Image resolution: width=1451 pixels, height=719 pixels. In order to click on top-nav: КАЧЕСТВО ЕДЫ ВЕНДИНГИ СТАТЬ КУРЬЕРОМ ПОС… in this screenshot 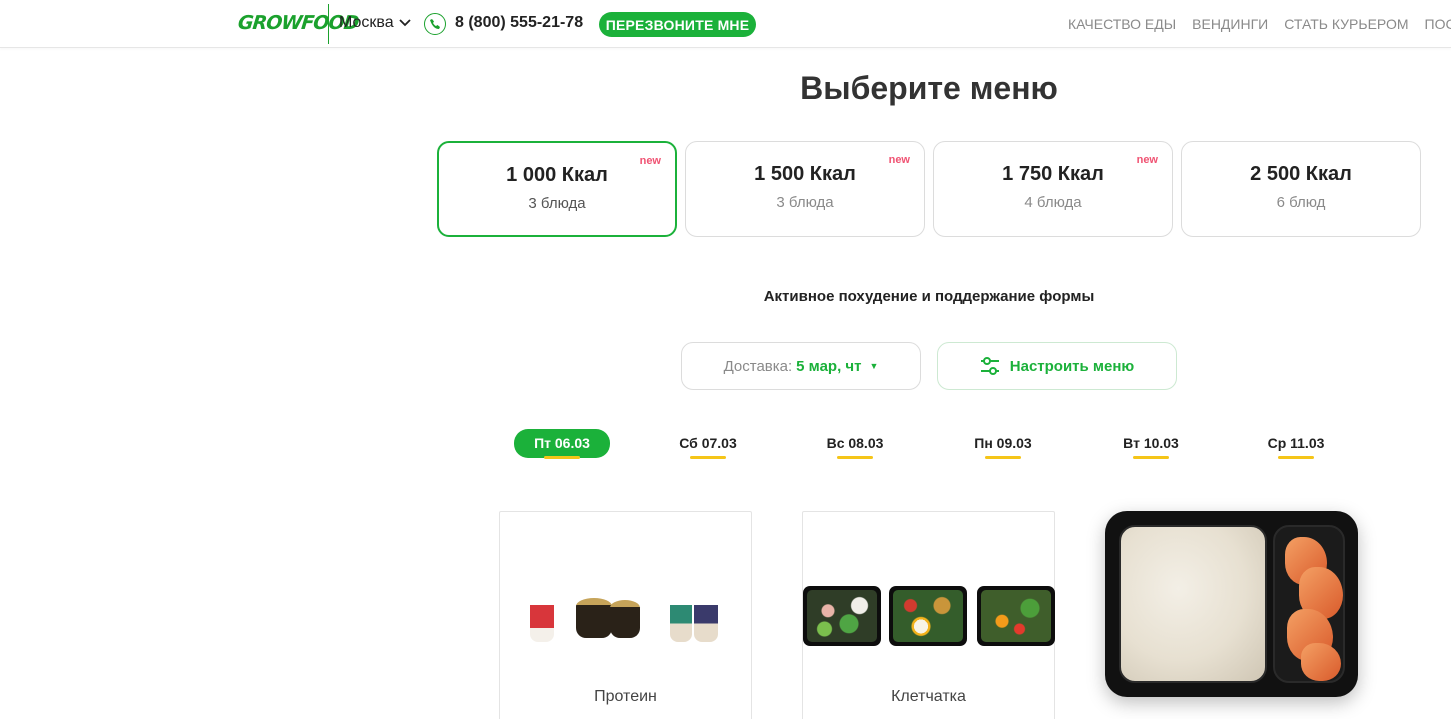, I will do `click(1259, 24)`.